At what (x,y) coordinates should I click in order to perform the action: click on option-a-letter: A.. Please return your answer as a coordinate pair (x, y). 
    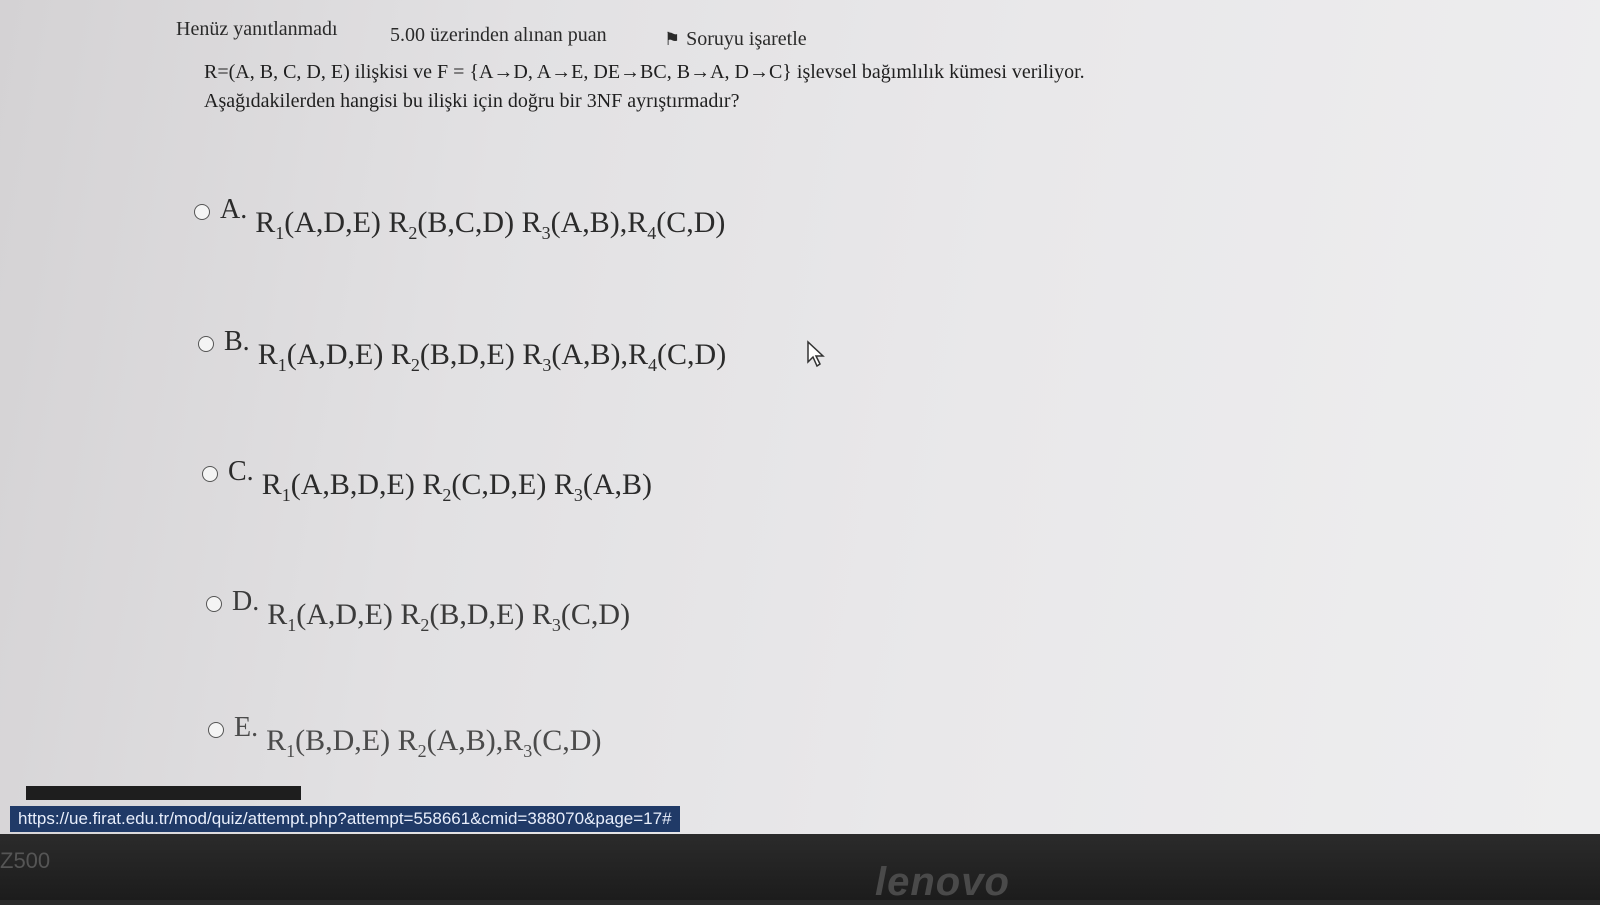
    Looking at the image, I should click on (234, 209).